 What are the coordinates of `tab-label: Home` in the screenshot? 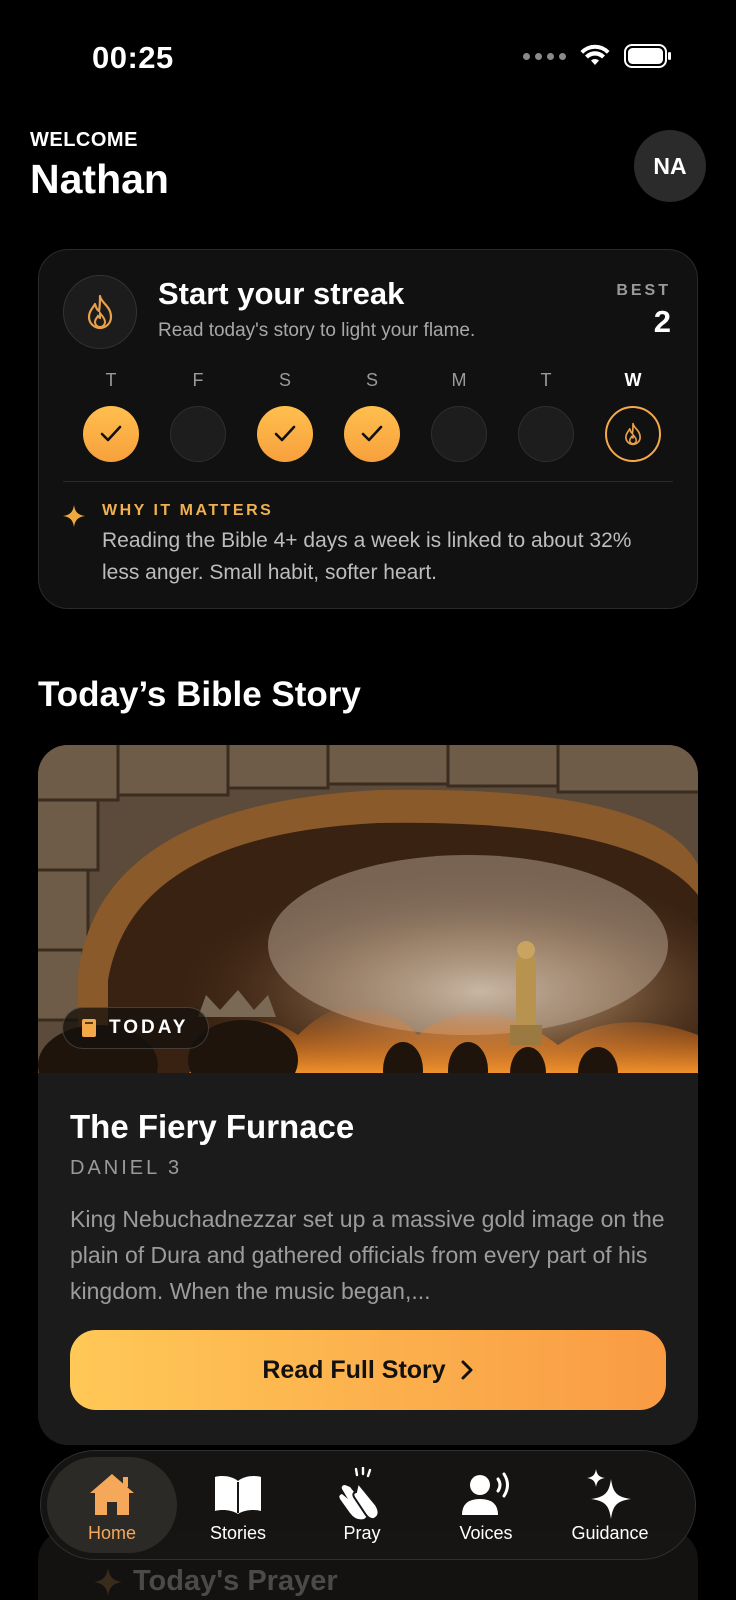 It's located at (111, 1533).